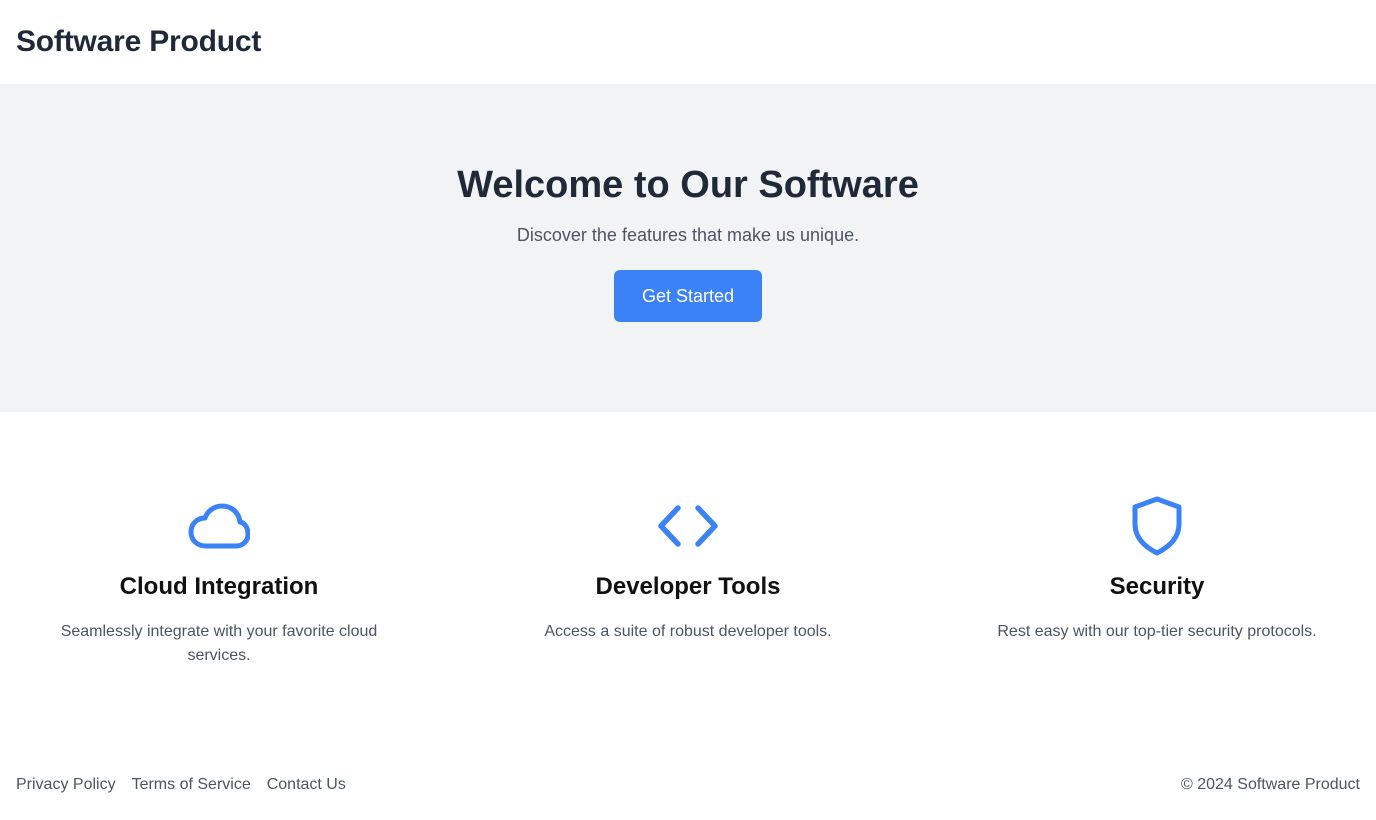 This screenshot has width=1376, height=820. Describe the element at coordinates (306, 785) in the screenshot. I see `contact-us-link: Contact Us` at that location.